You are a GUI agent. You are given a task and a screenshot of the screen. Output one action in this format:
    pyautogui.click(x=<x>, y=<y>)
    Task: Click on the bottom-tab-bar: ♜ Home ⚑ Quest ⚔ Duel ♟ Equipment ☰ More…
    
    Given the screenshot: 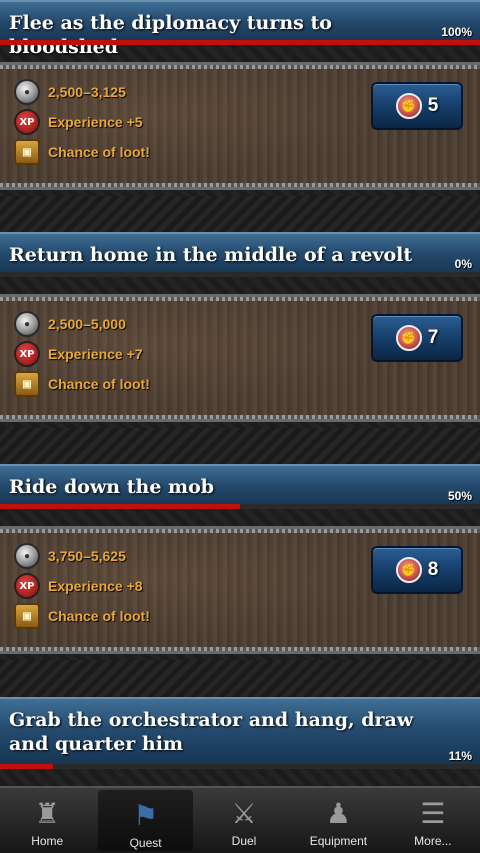 What is the action you would take?
    pyautogui.click(x=240, y=819)
    